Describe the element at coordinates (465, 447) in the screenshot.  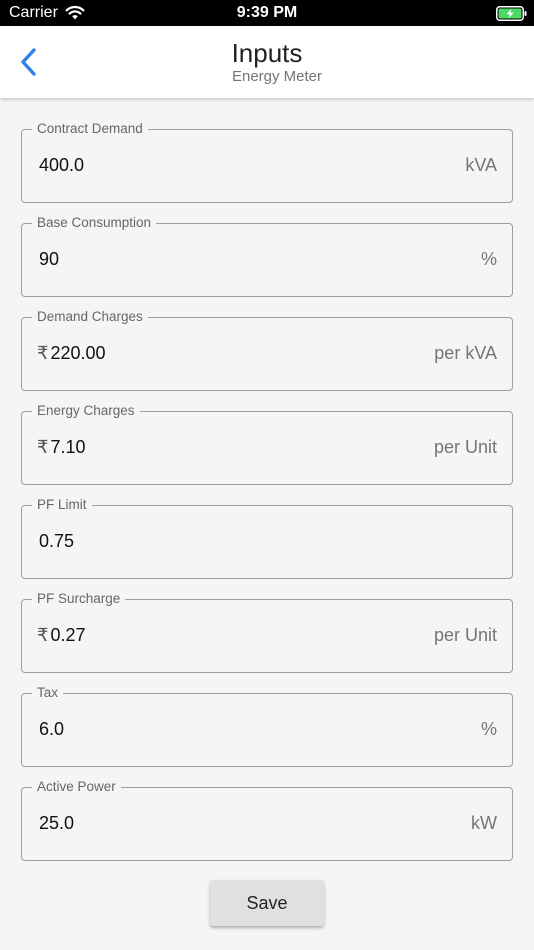
I see `energy-charges-unit: per Unit` at that location.